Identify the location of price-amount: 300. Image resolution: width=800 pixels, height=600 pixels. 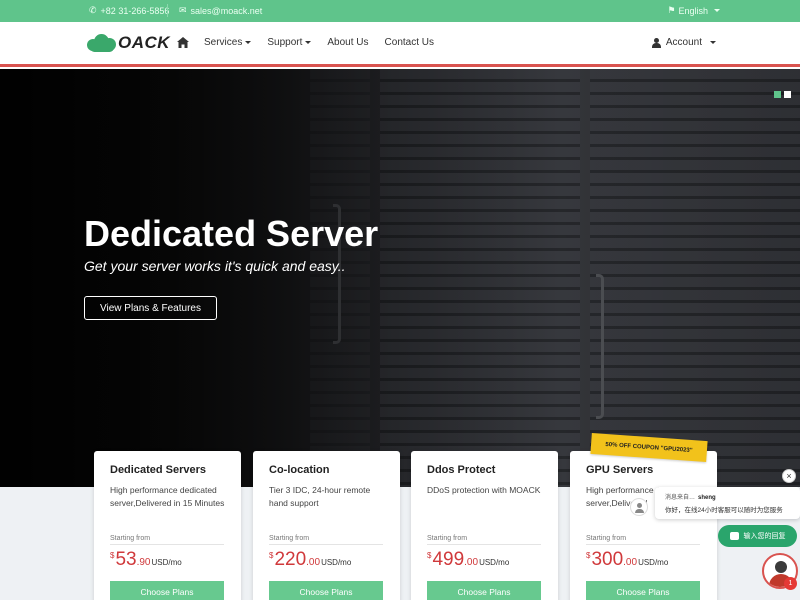
(607, 559).